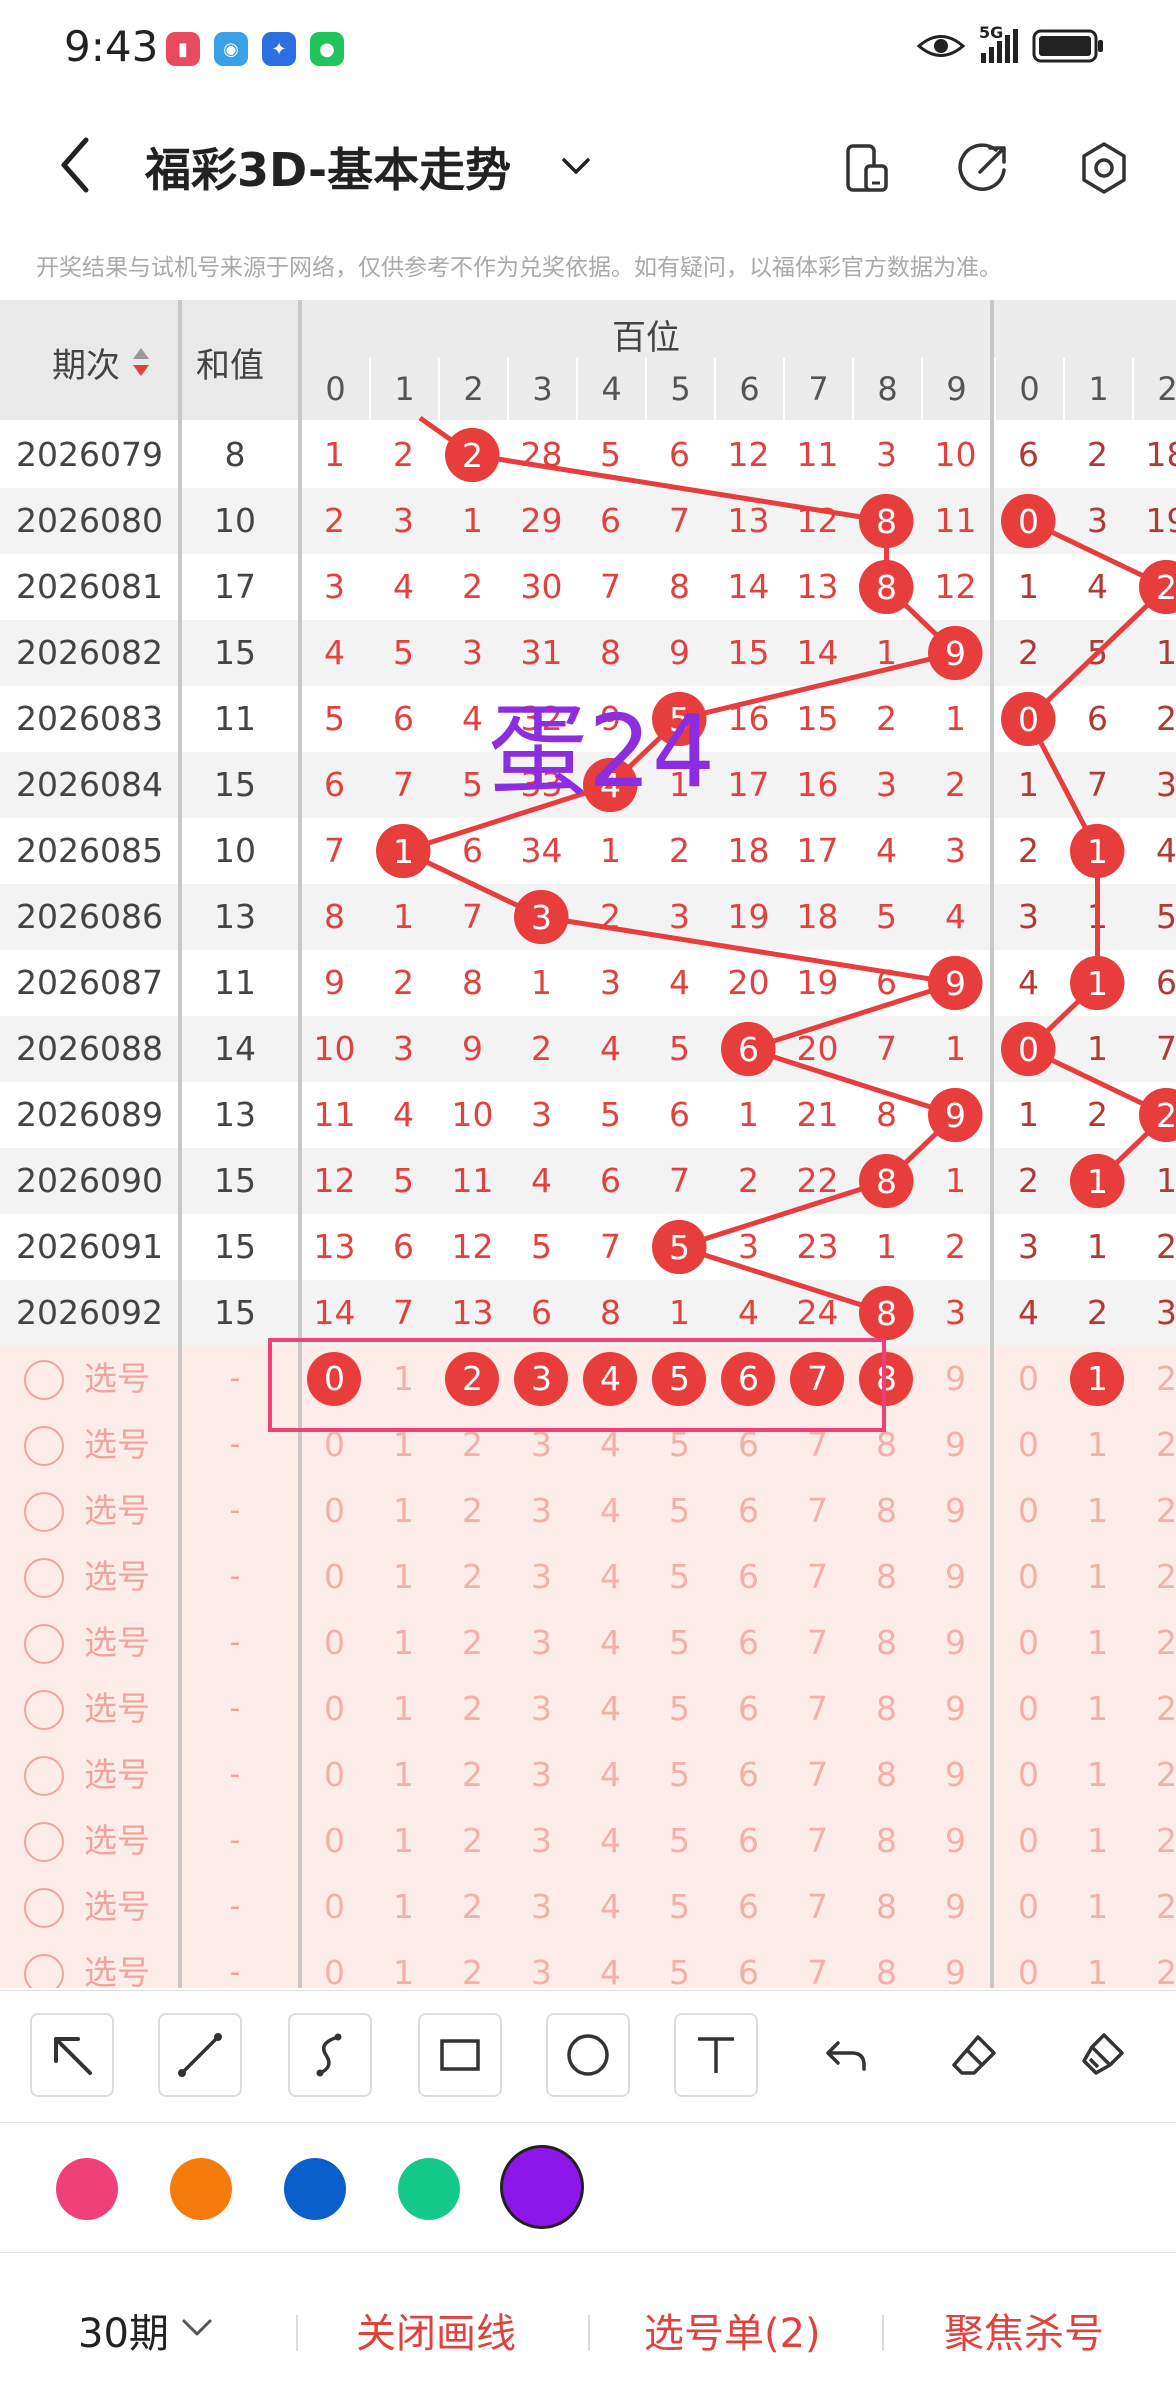 The image size is (1176, 2400). What do you see at coordinates (200, 2055) in the screenshot?
I see `line-tool` at bounding box center [200, 2055].